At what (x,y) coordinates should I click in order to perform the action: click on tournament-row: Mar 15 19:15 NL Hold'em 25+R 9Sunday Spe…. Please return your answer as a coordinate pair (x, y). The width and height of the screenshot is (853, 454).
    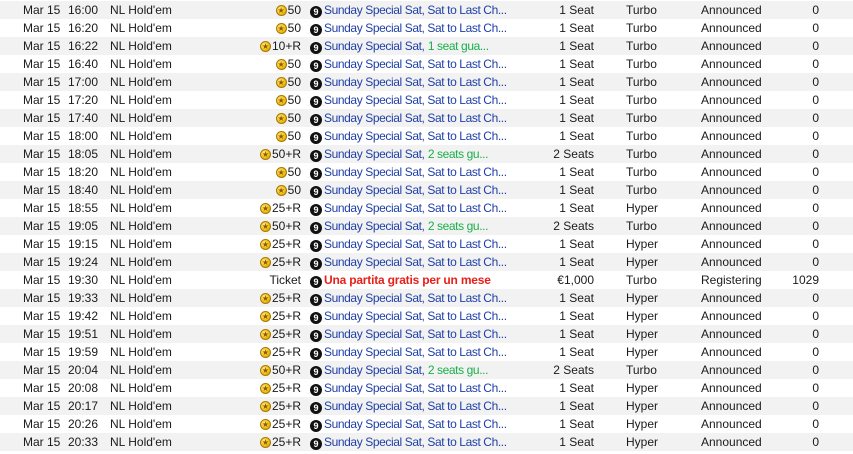
    Looking at the image, I should click on (426, 244).